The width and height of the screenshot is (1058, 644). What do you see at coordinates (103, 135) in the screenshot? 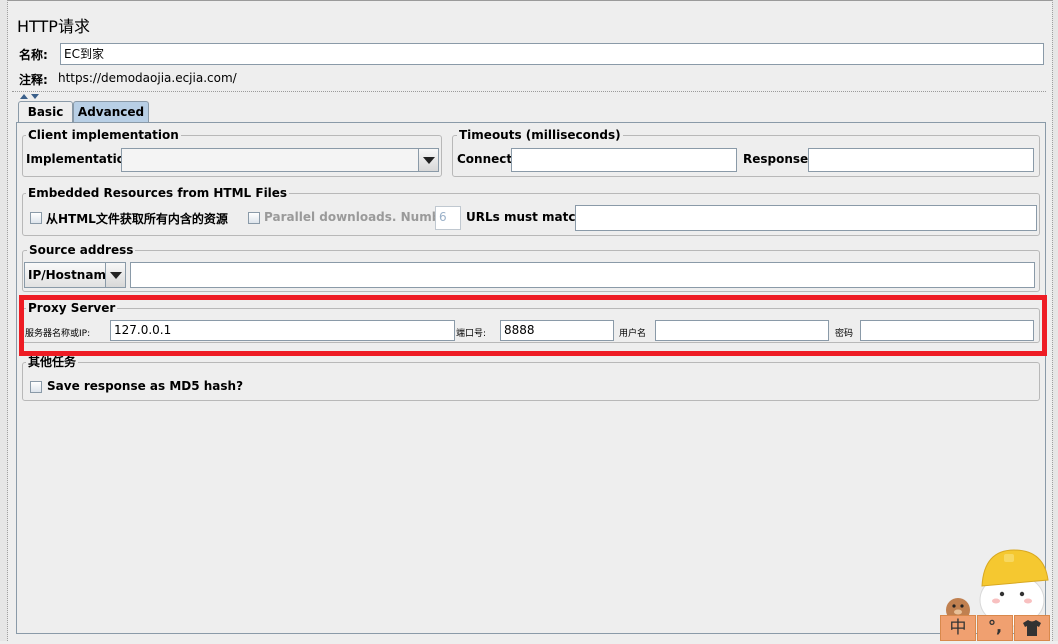
I see `client-implementation-title: Client implementation` at bounding box center [103, 135].